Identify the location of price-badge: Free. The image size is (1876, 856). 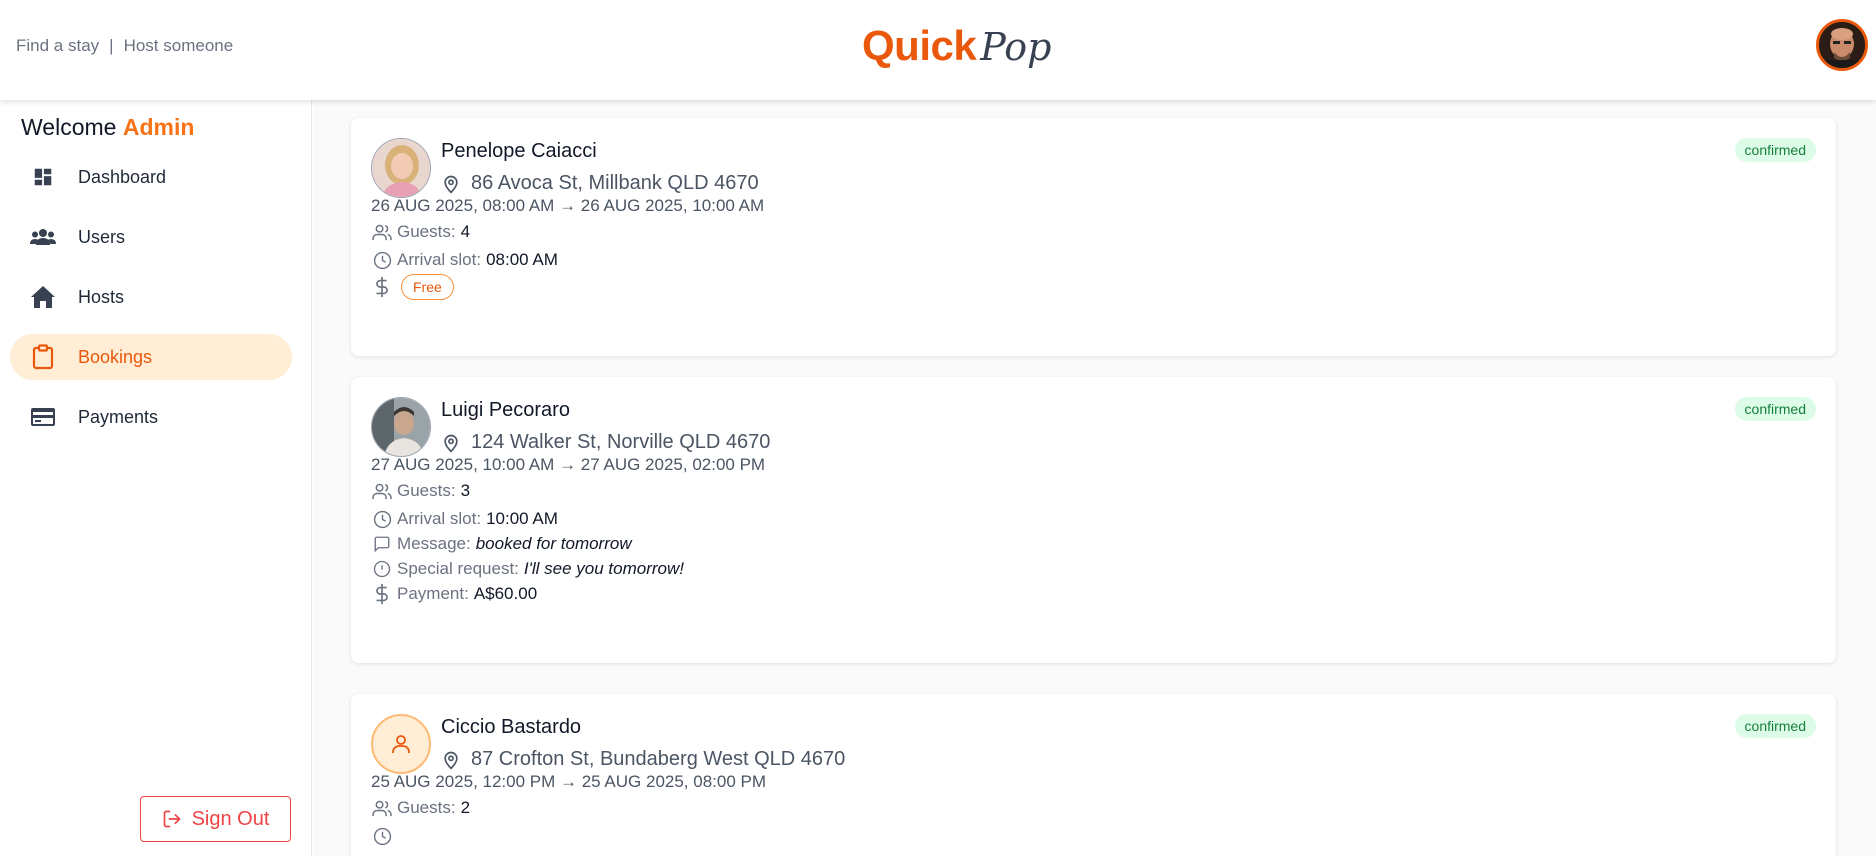
(427, 287).